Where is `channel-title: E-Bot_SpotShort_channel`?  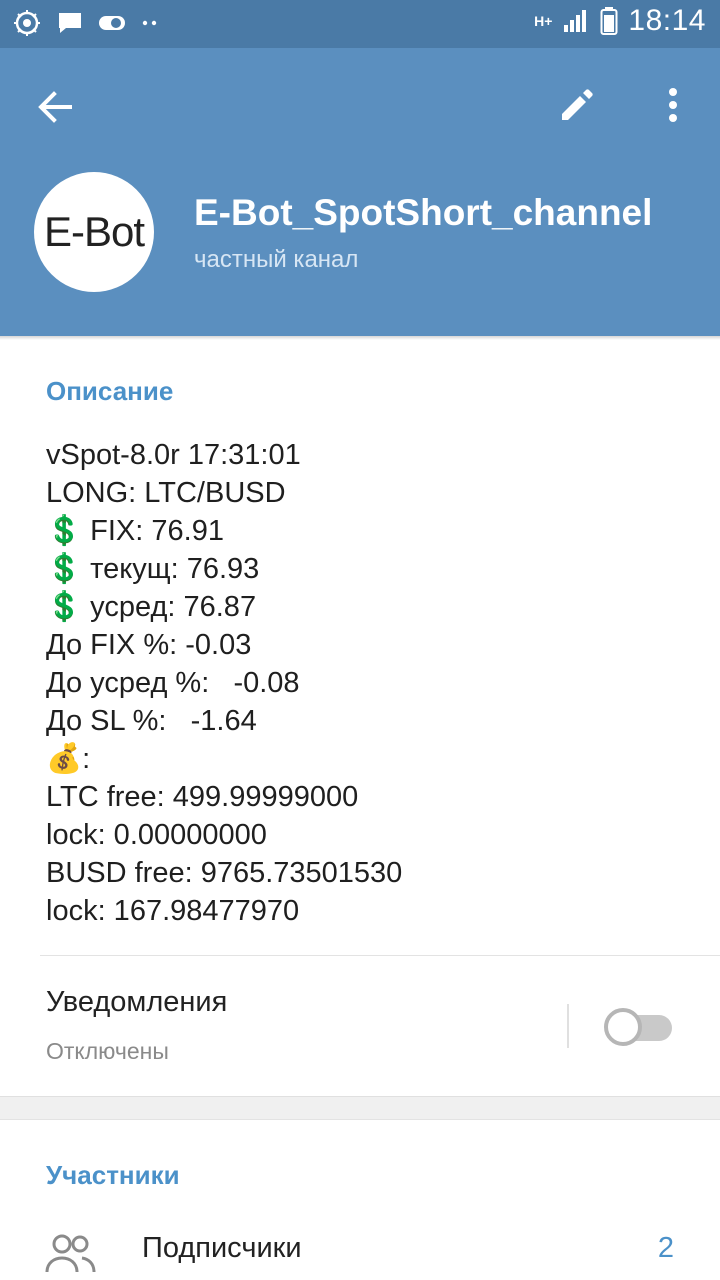 channel-title: E-Bot_SpotShort_channel is located at coordinates (423, 212).